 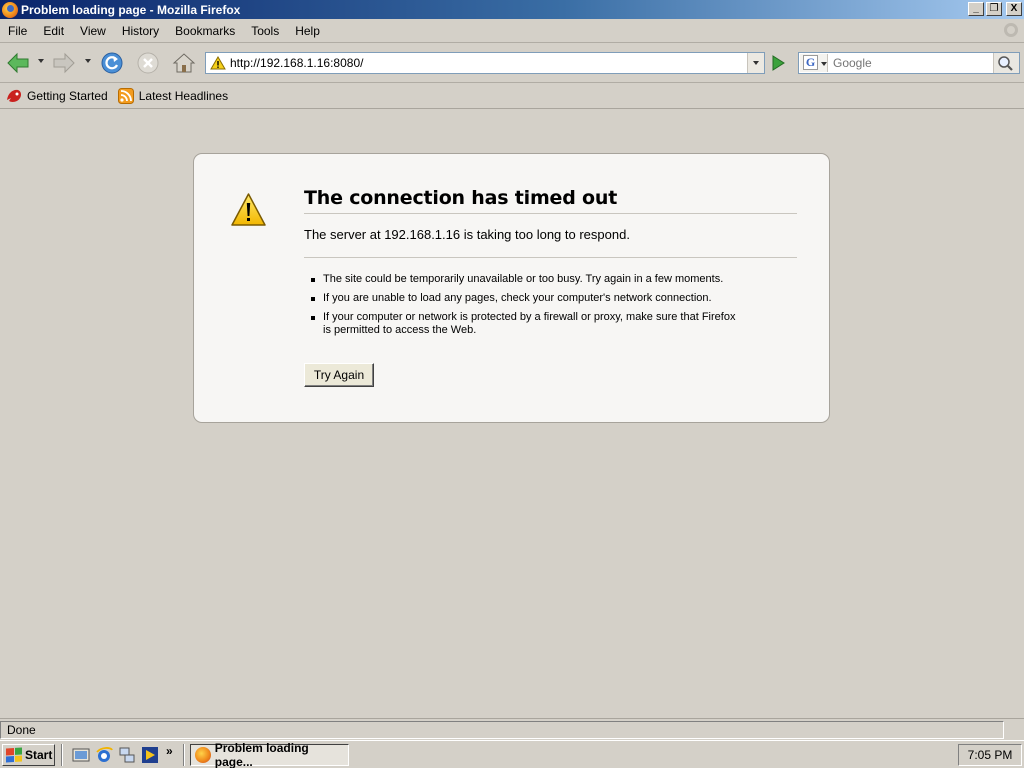 What do you see at coordinates (183, 96) in the screenshot?
I see `bookmark-label: Latest Headlines` at bounding box center [183, 96].